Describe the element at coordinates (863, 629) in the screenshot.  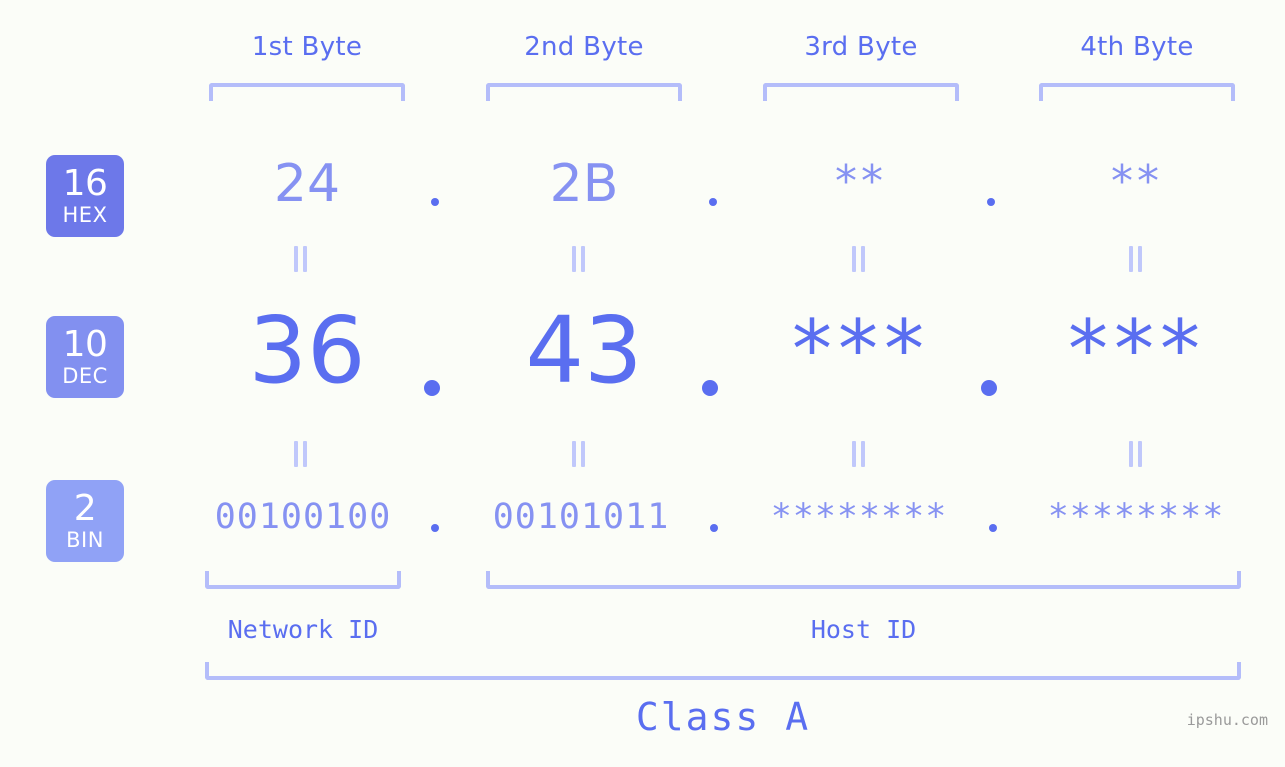
I see `host-id-label: Host ID` at that location.